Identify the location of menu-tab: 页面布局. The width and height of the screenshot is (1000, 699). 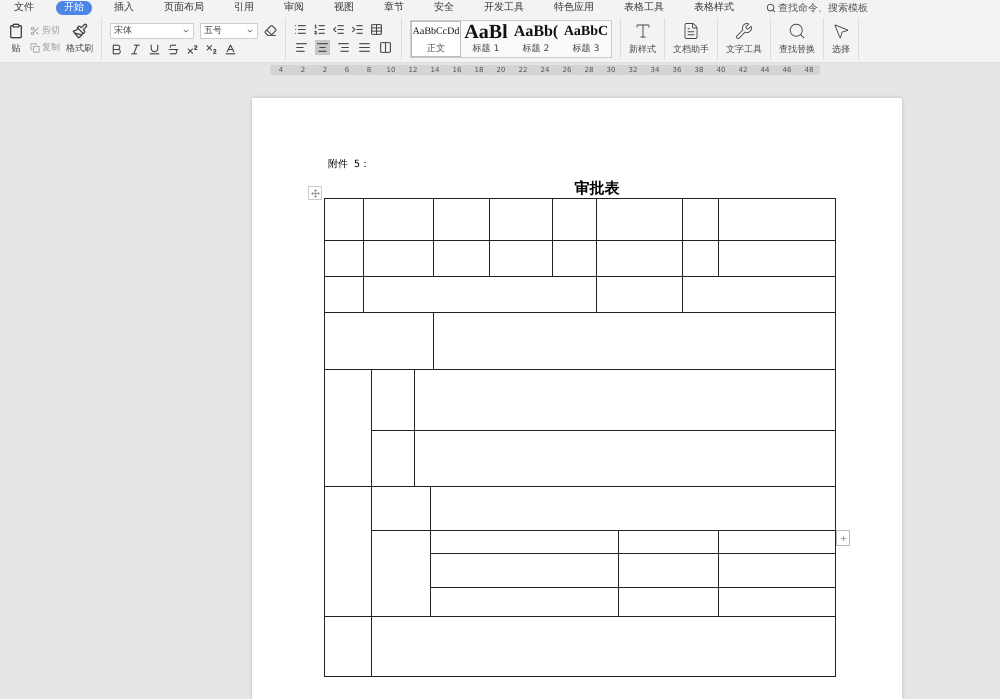
(184, 8).